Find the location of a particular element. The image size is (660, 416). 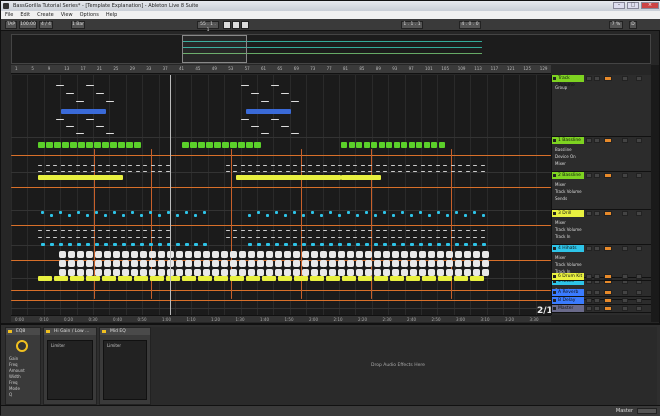

tap-button: TAP is located at coordinates (11, 25).